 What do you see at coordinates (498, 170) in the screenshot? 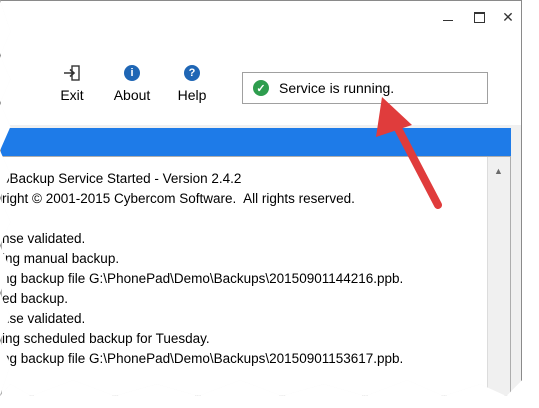
I see `scroll-up-arrow-icon: ▲` at bounding box center [498, 170].